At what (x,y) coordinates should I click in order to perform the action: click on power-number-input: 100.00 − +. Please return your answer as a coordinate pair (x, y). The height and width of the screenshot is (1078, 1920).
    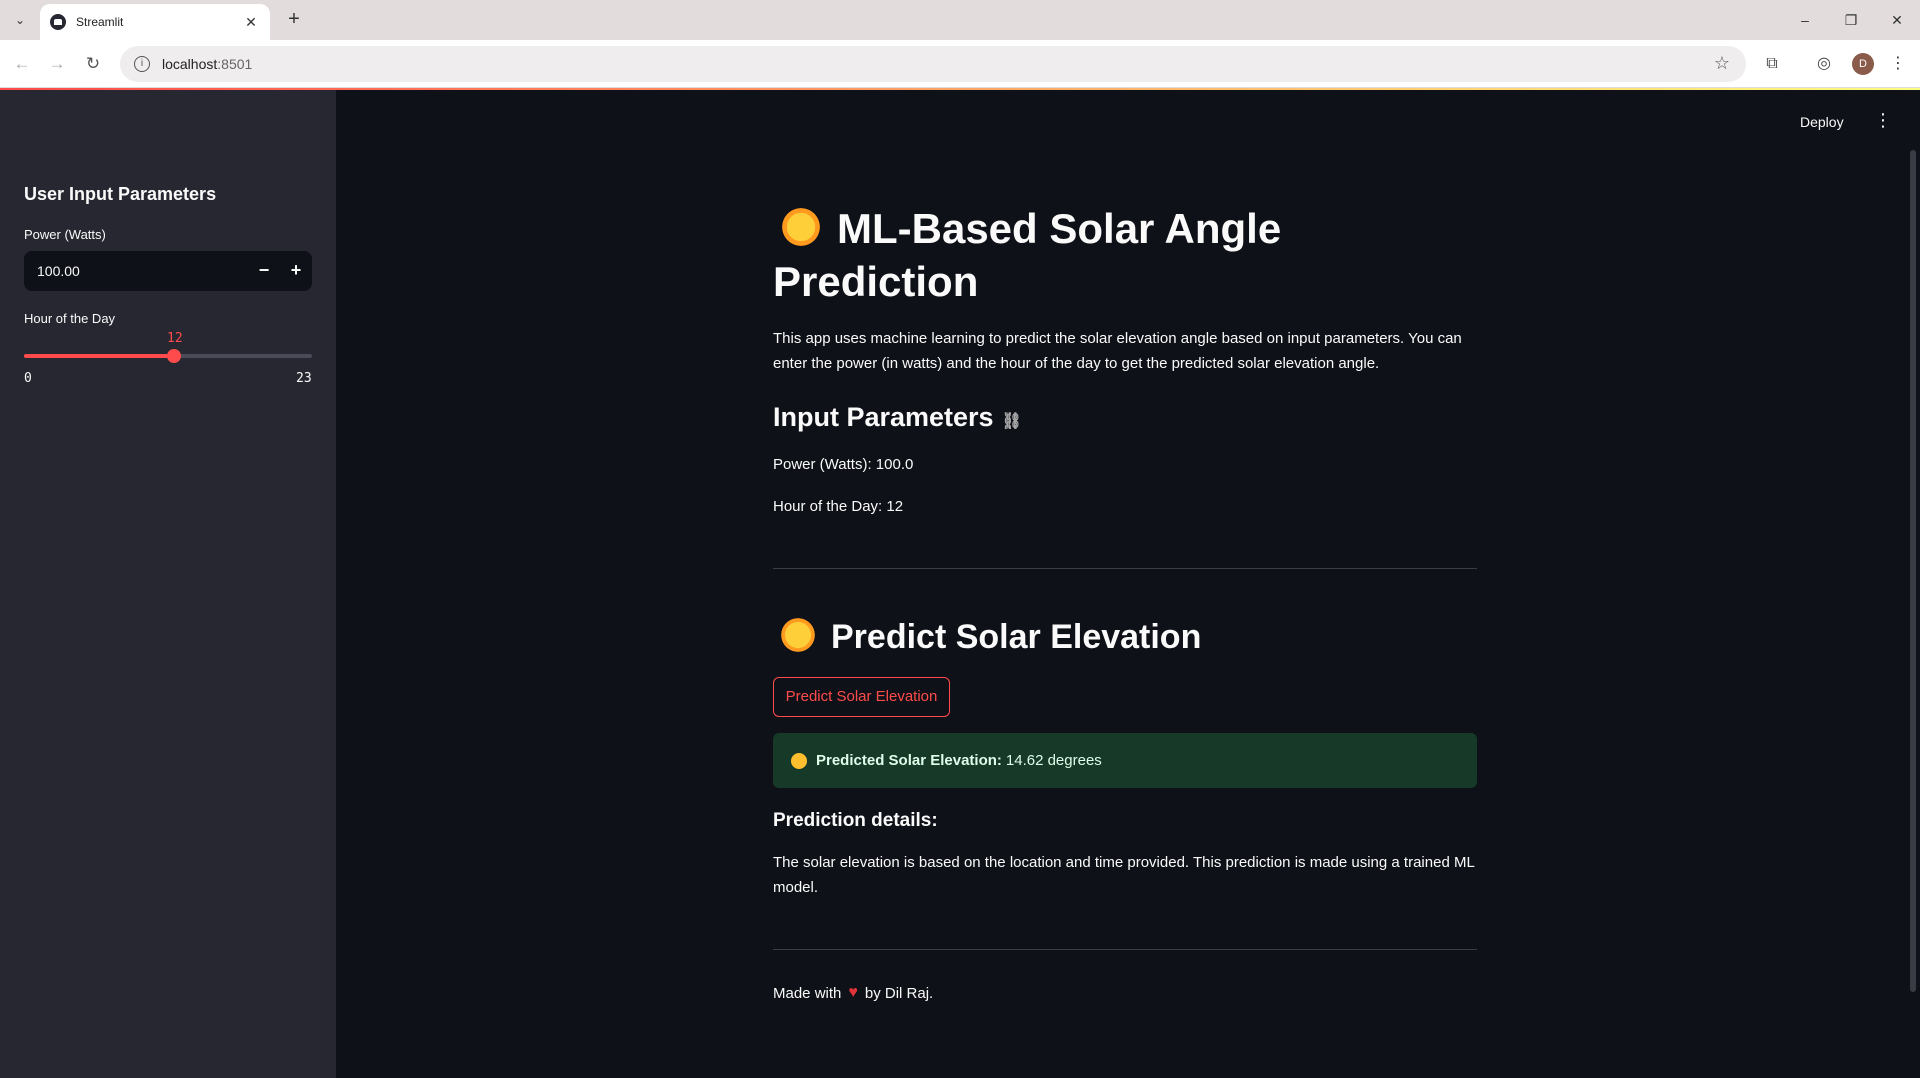
    Looking at the image, I should click on (168, 271).